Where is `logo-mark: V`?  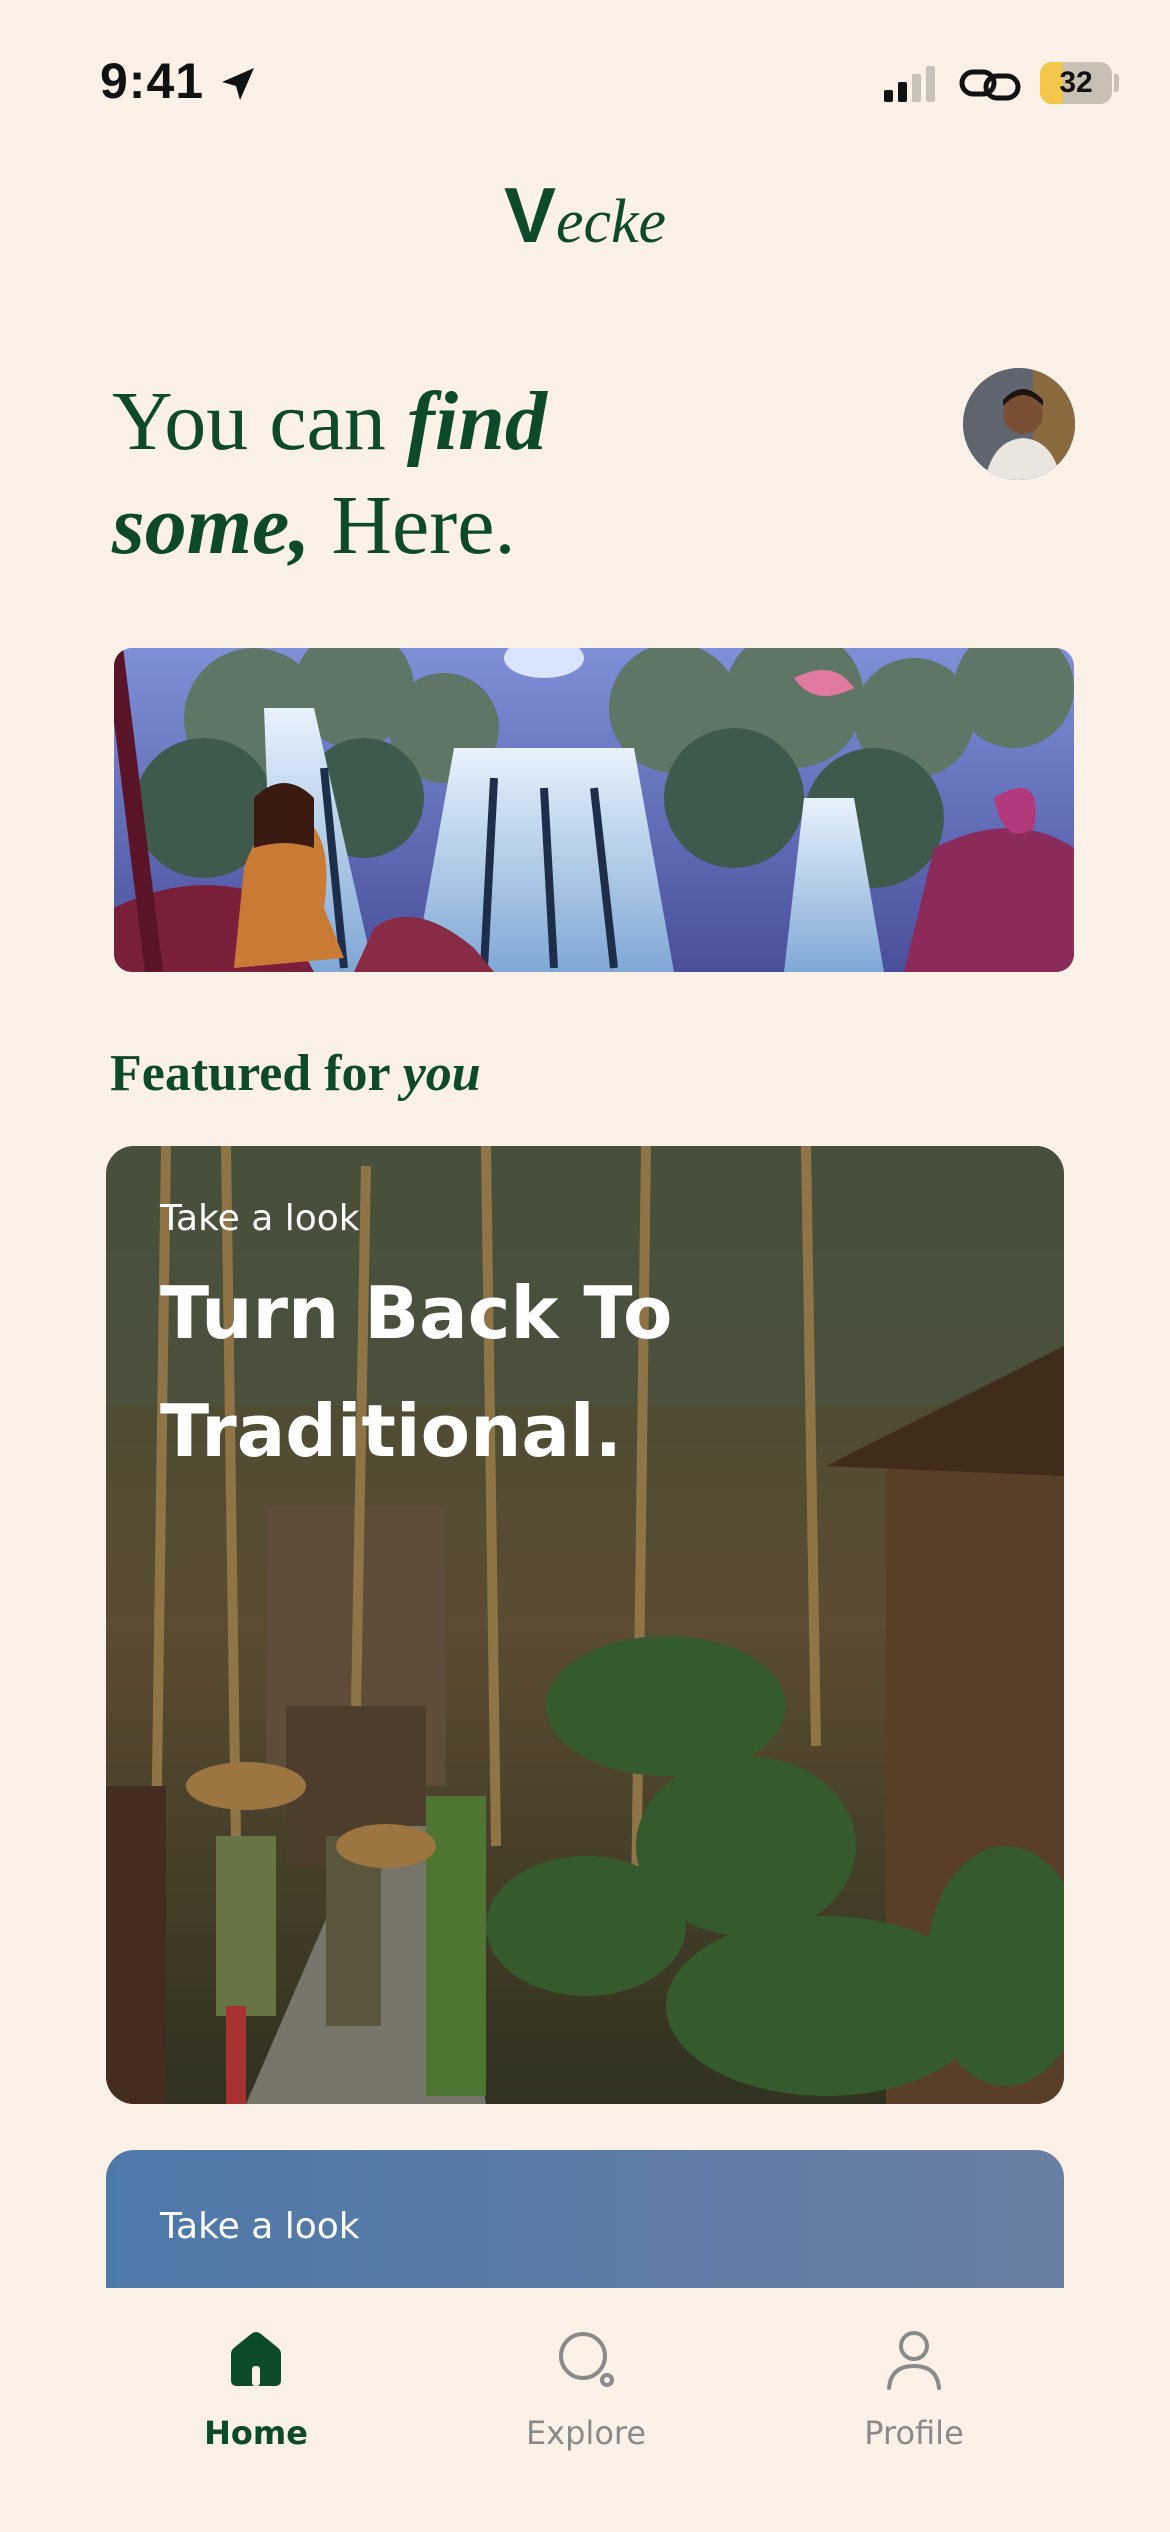 logo-mark: V is located at coordinates (529, 215).